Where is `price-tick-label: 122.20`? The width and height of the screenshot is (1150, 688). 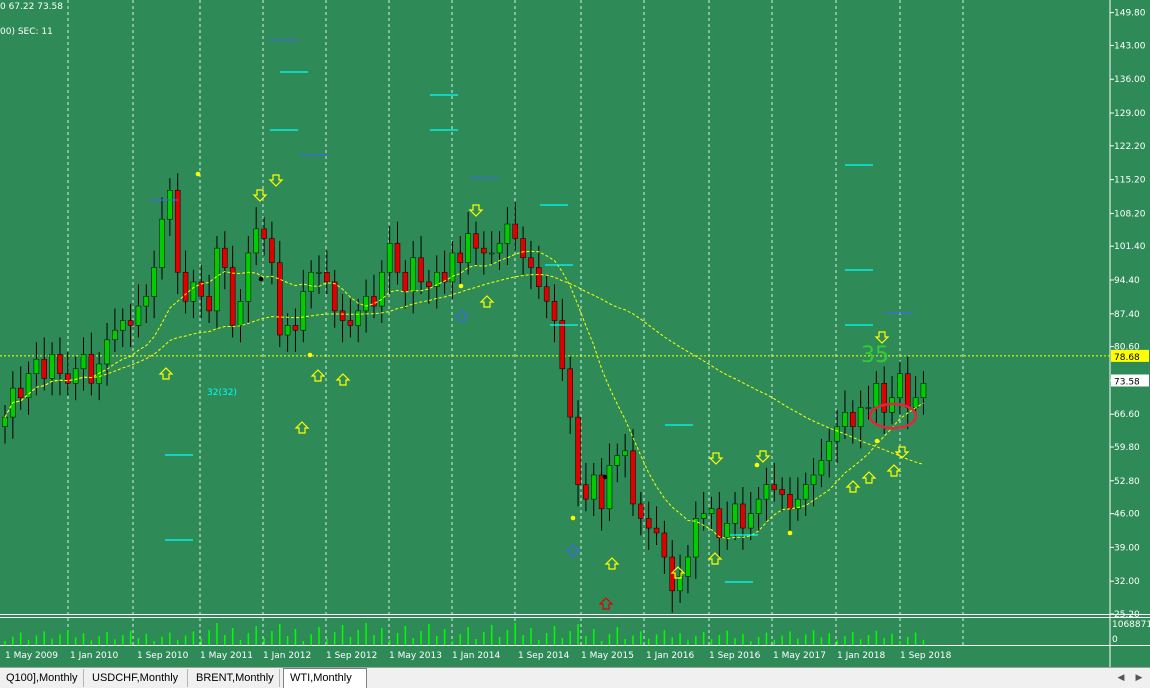 price-tick-label: 122.20 is located at coordinates (1130, 147).